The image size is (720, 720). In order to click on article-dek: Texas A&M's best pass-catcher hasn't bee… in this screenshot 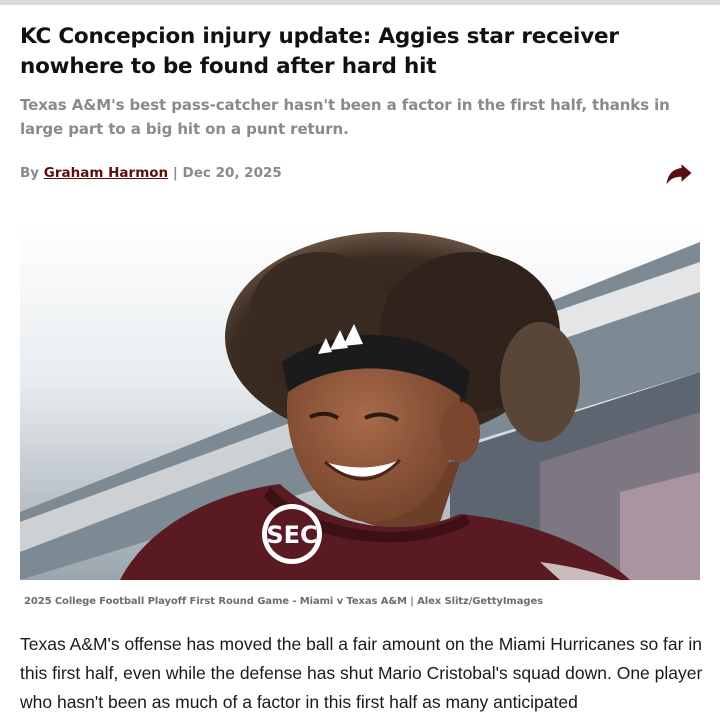, I will do `click(345, 117)`.